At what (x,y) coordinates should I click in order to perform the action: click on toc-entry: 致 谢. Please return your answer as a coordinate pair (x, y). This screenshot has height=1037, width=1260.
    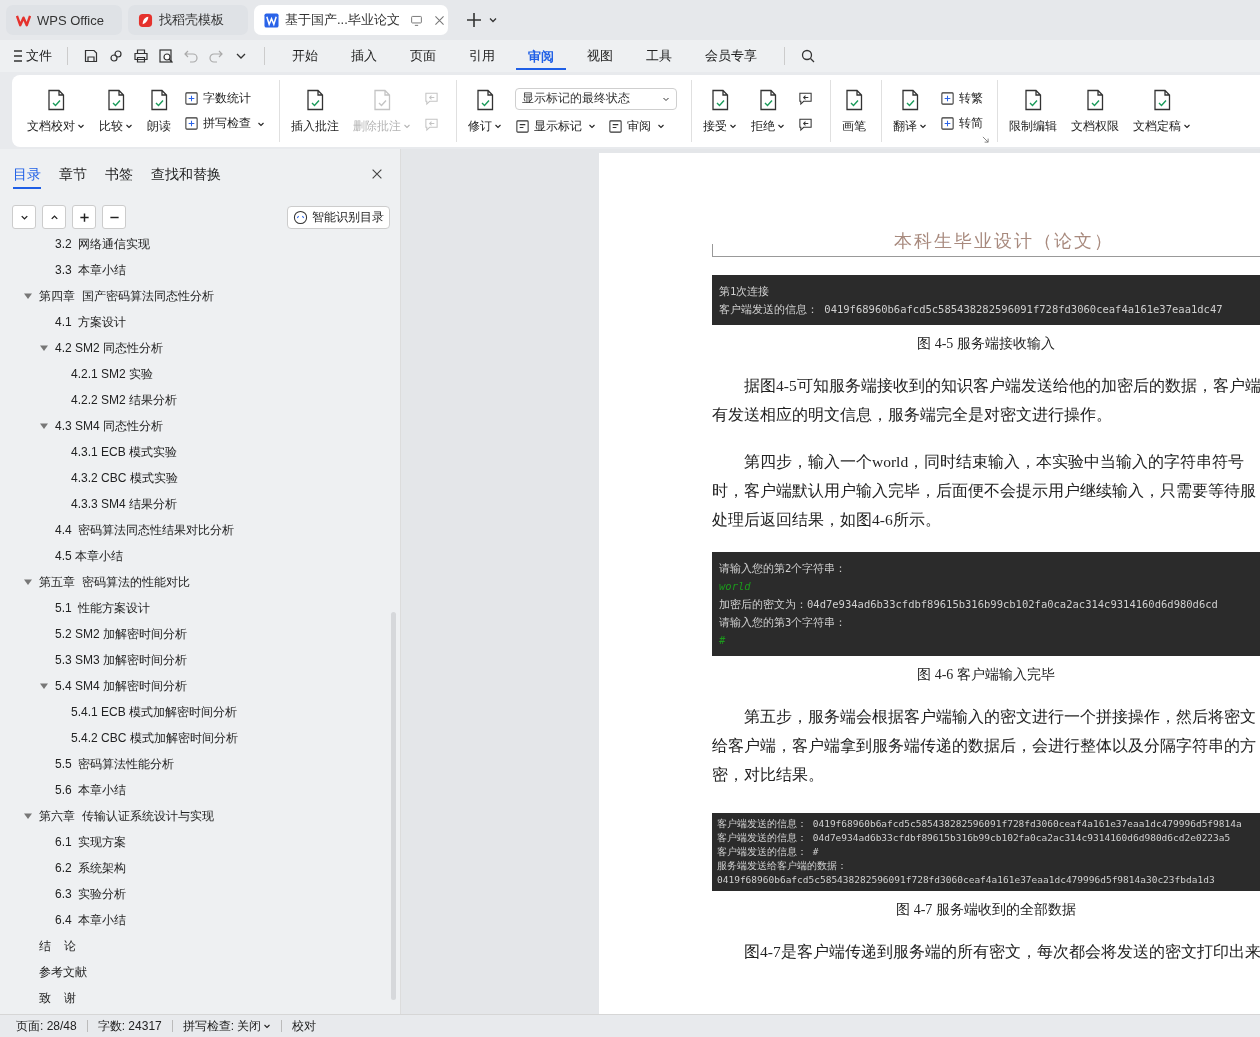
    Looking at the image, I should click on (58, 998).